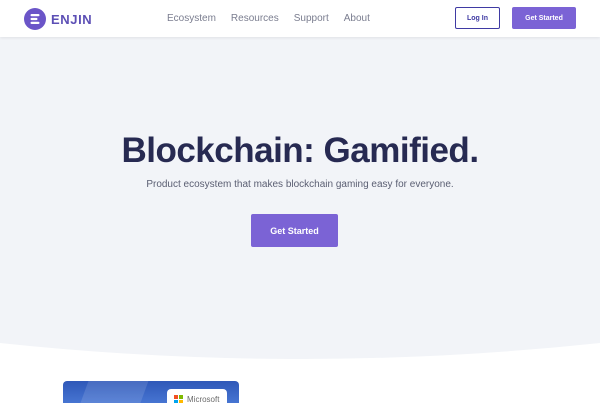 The height and width of the screenshot is (403, 600). I want to click on enjin-logo-icon, so click(35, 19).